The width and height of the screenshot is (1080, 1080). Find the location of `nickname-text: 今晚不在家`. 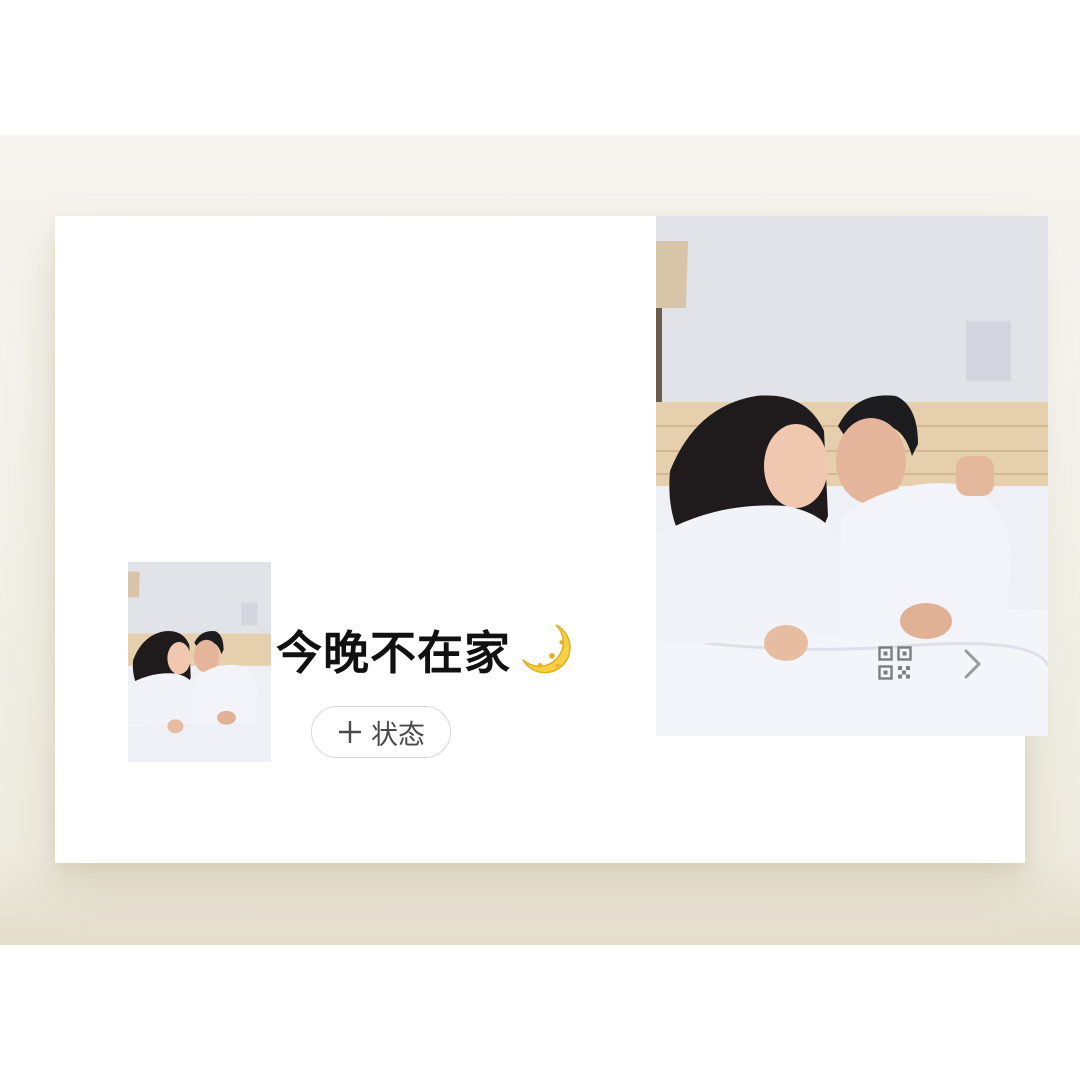

nickname-text: 今晚不在家 is located at coordinates (393, 653).